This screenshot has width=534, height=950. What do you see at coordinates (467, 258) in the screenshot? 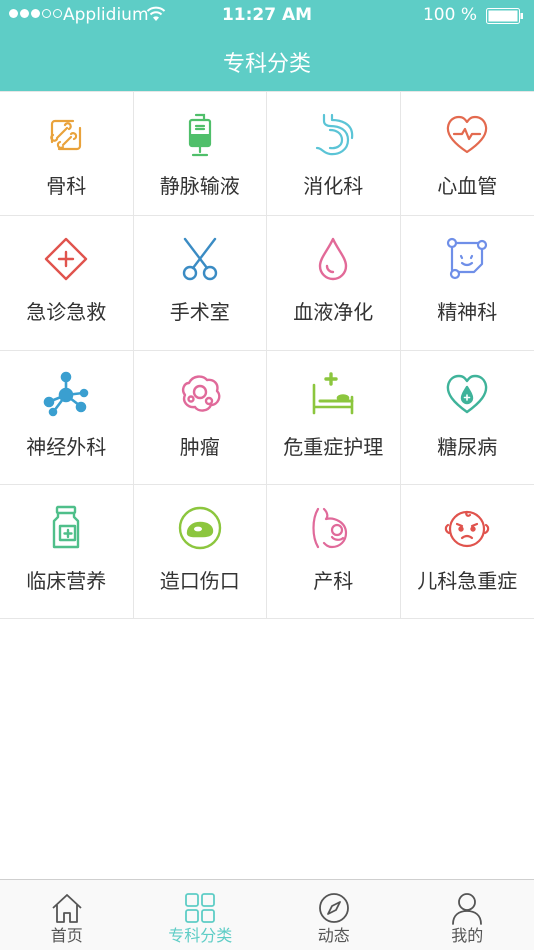
I see `brain-nodes-icon` at bounding box center [467, 258].